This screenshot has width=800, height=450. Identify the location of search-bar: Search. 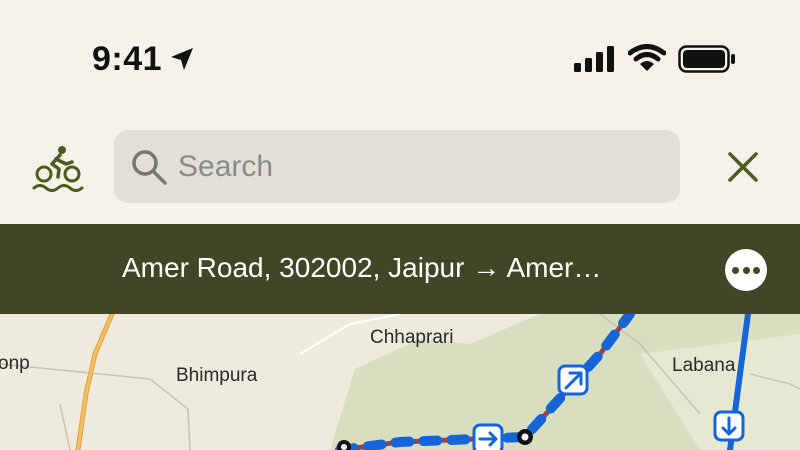
(397, 166).